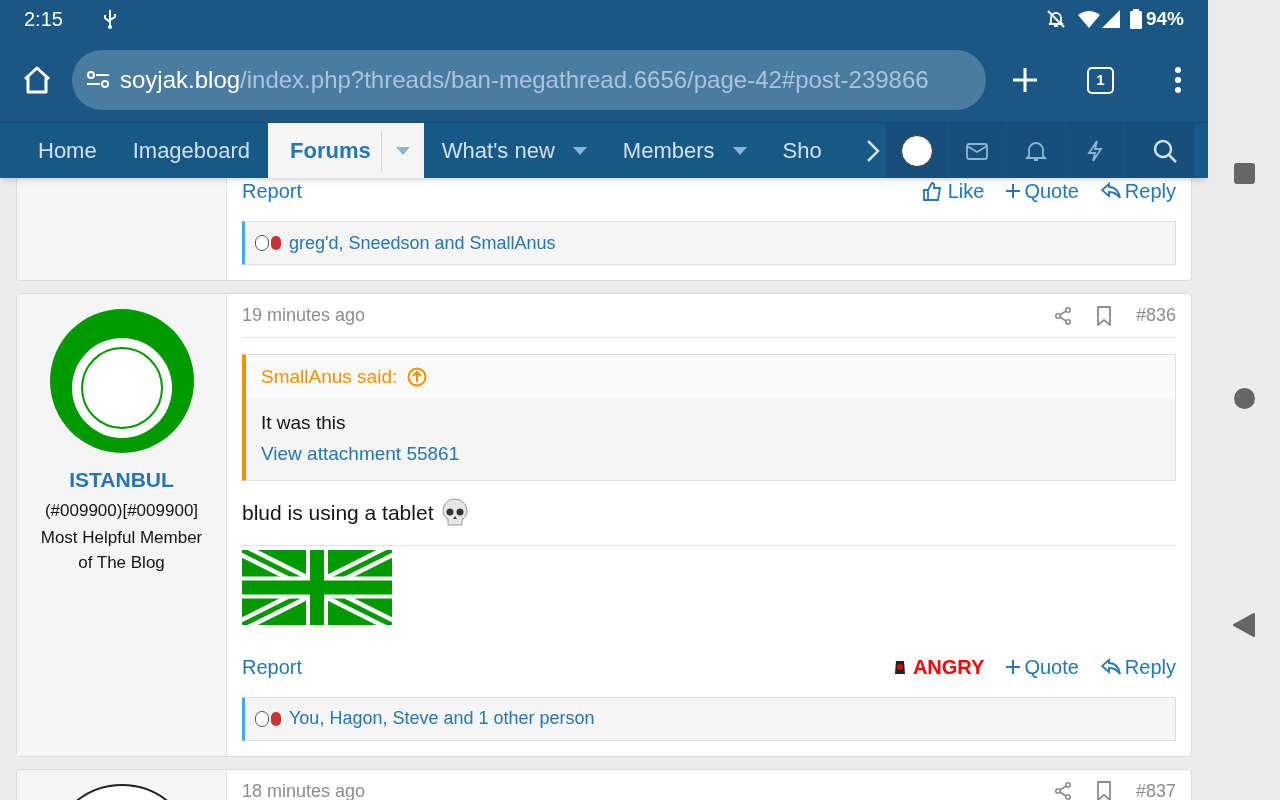  What do you see at coordinates (1055, 19) in the screenshot?
I see `muted-bell-icon` at bounding box center [1055, 19].